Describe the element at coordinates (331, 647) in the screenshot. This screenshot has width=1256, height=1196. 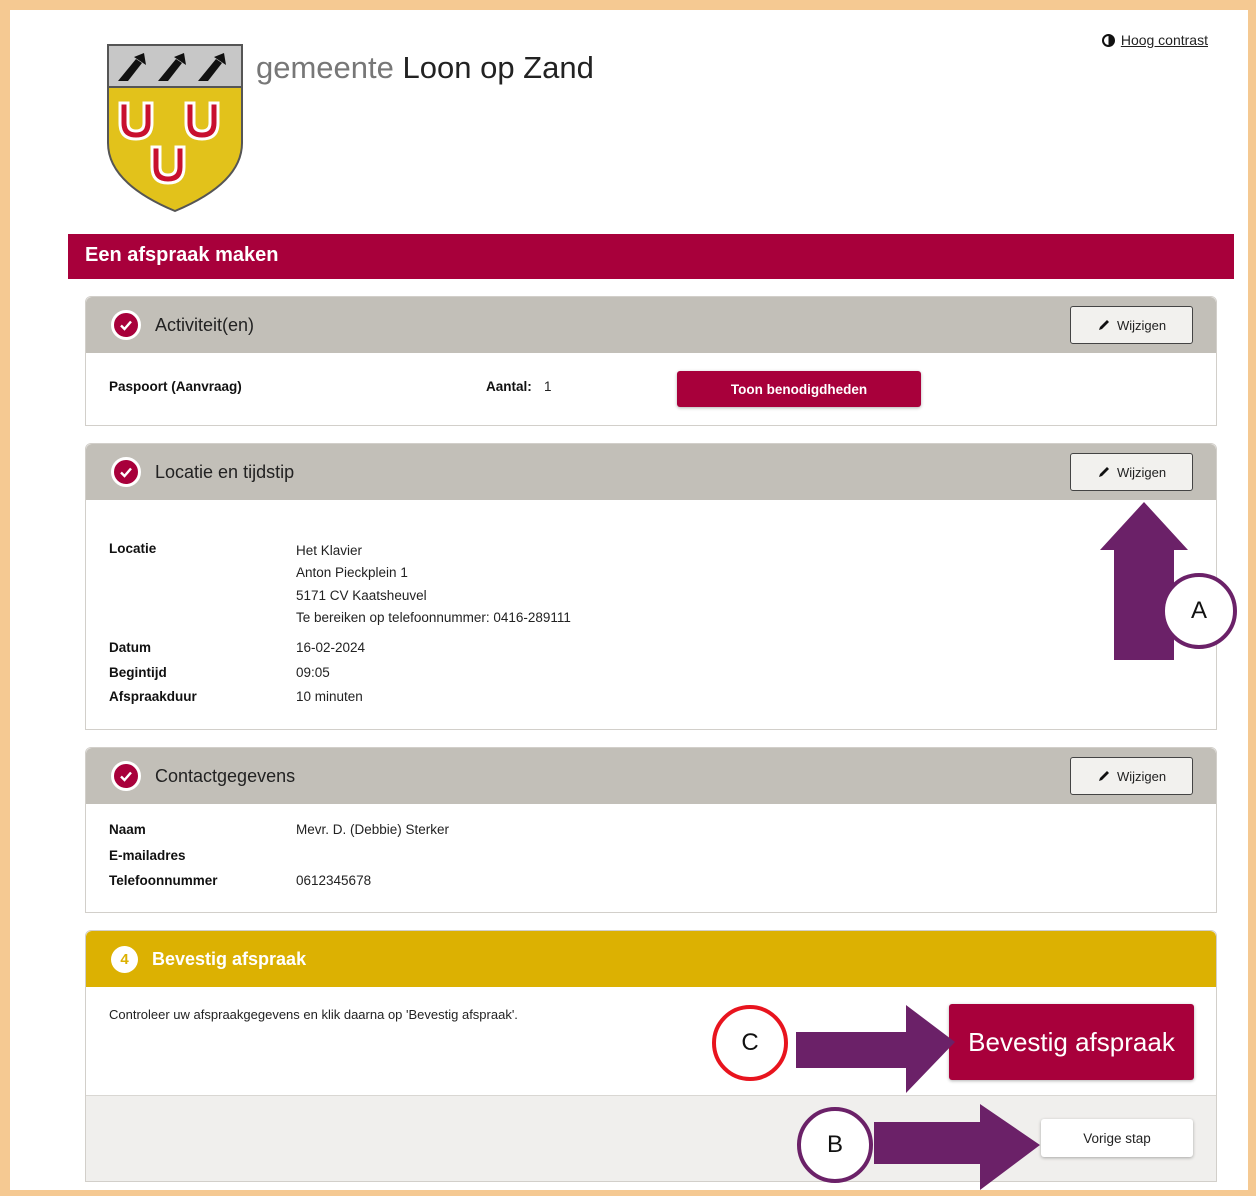
I see `date-value: 16-02-2024` at that location.